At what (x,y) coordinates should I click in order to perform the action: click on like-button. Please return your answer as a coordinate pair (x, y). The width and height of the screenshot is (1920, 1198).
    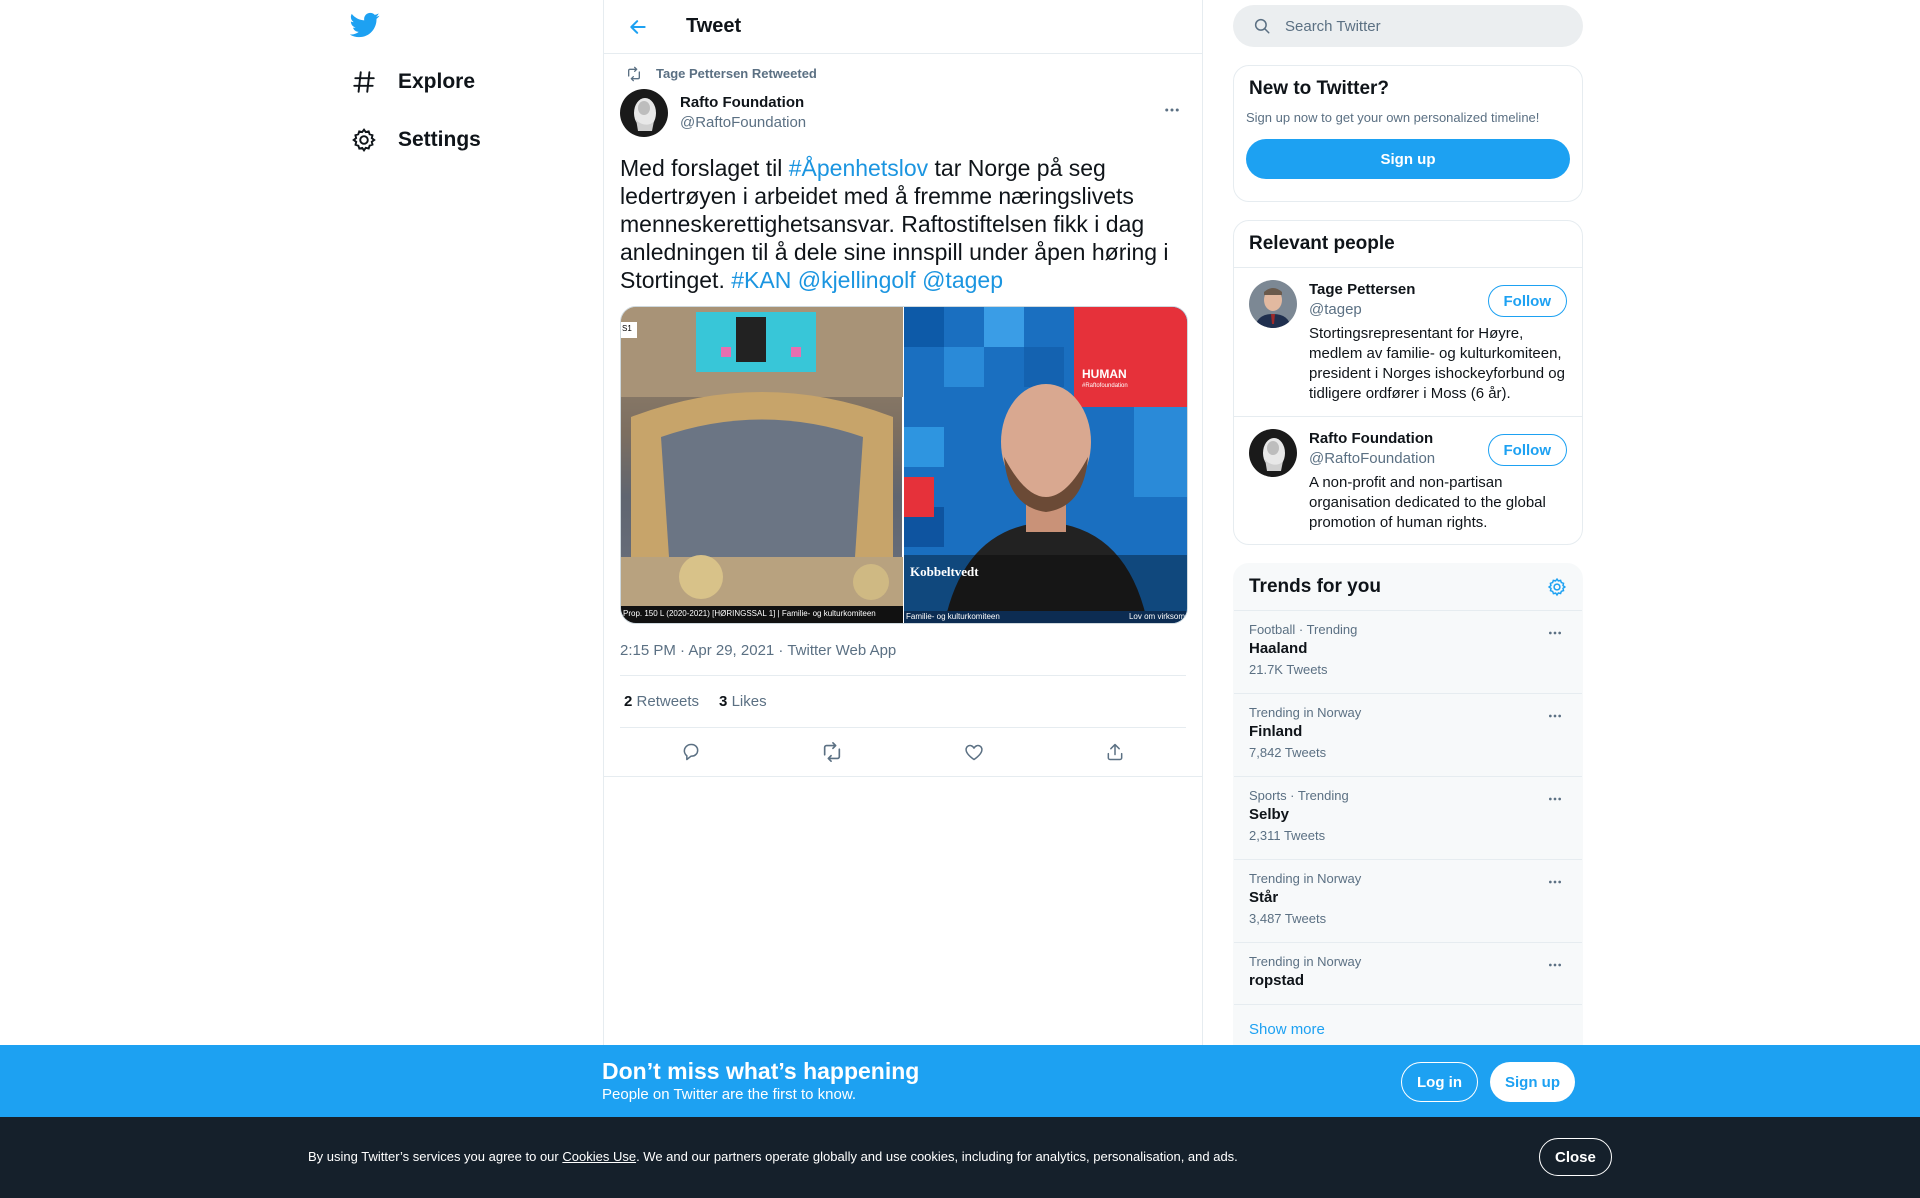
    Looking at the image, I should click on (974, 752).